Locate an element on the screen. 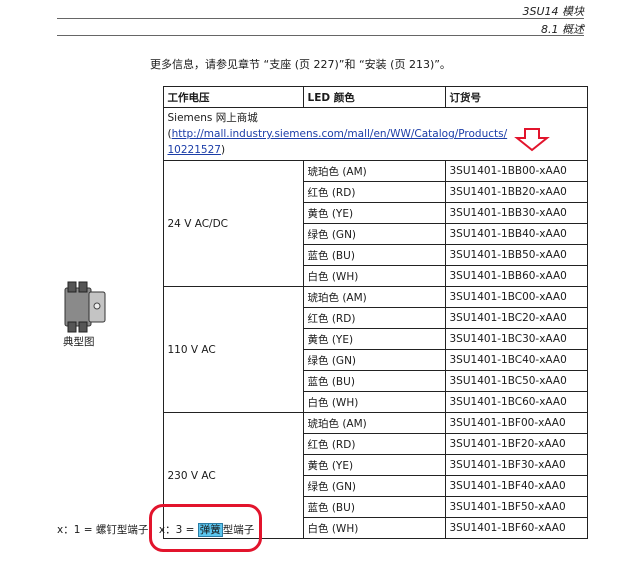 The height and width of the screenshot is (584, 620). image-caption: 典型图 is located at coordinates (79, 341).